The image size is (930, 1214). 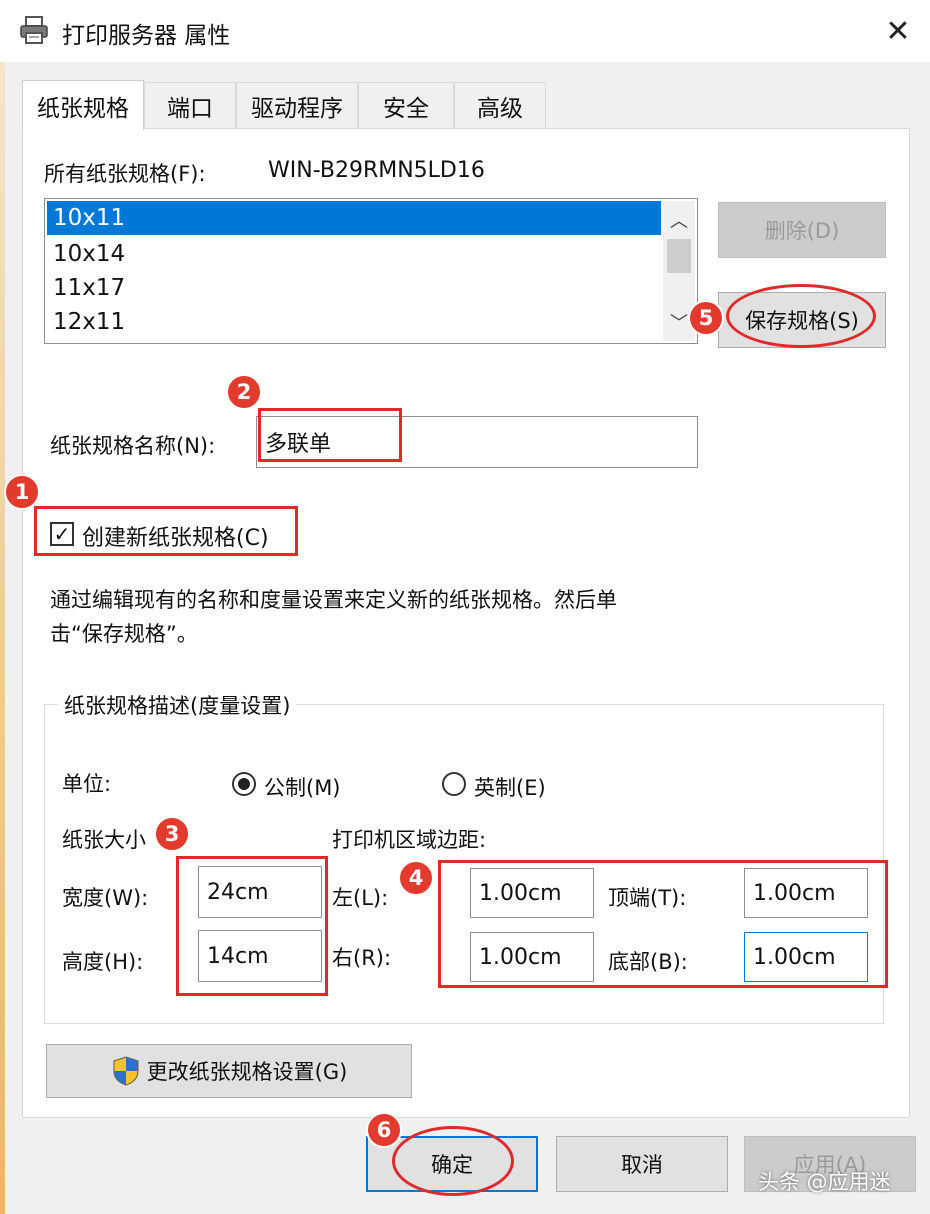 I want to click on units-label: 单位:, so click(x=87, y=784).